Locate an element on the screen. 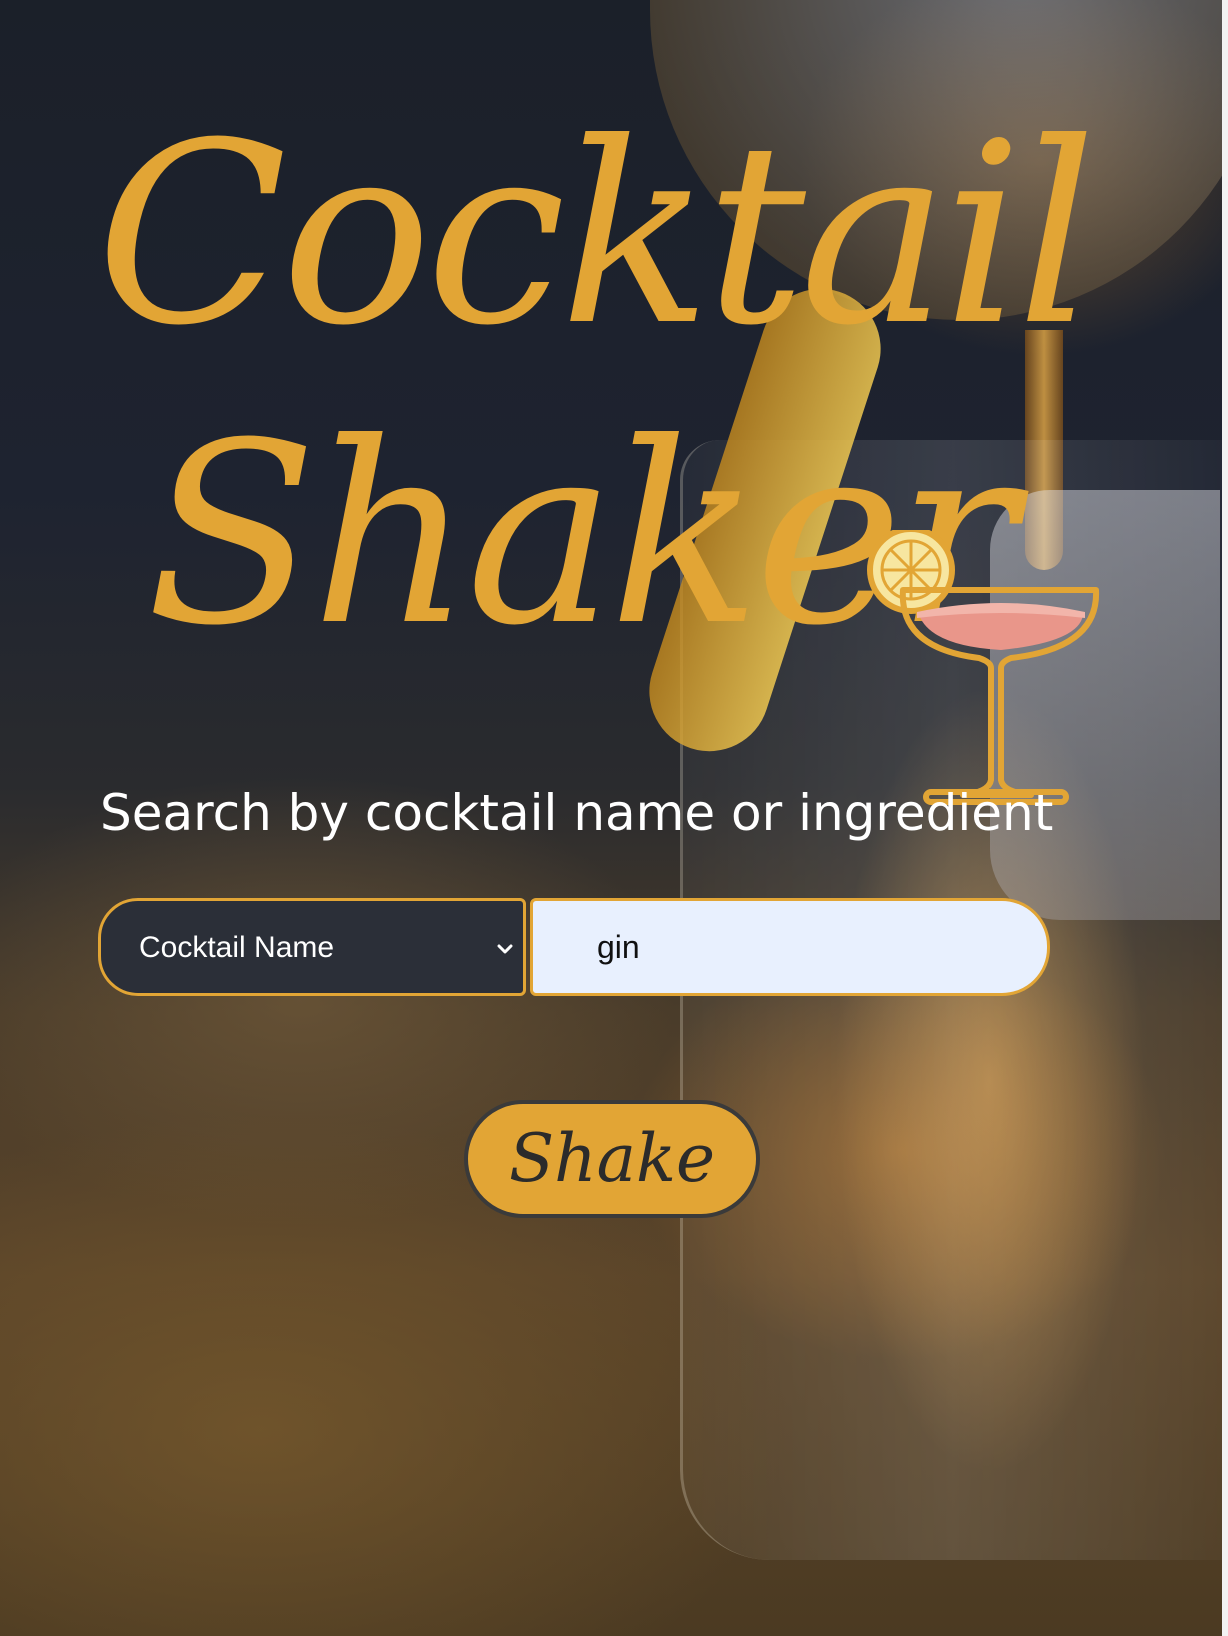  scrollbar-edge is located at coordinates (1225, 818).